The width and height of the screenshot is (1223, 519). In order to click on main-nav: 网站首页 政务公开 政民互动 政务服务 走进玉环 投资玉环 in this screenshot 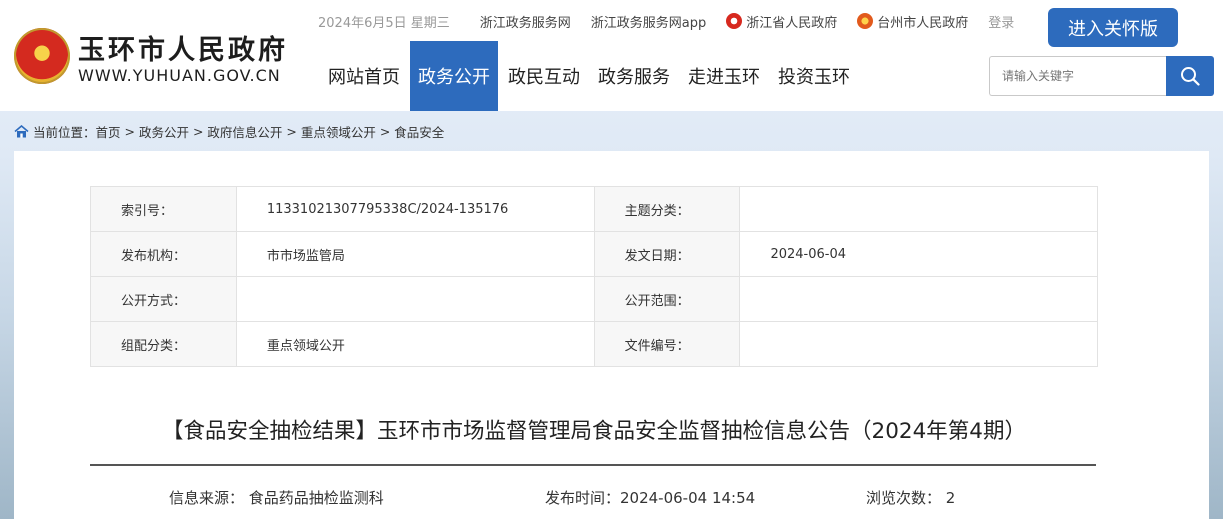, I will do `click(590, 76)`.